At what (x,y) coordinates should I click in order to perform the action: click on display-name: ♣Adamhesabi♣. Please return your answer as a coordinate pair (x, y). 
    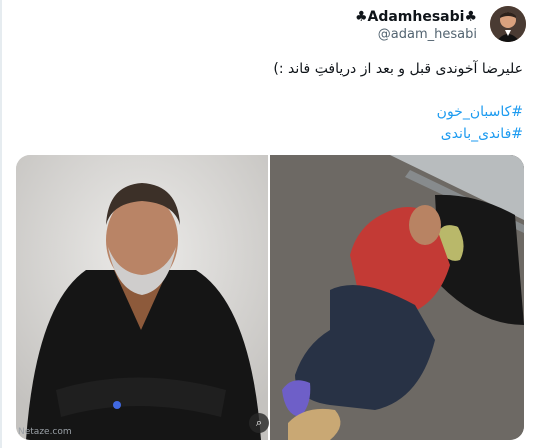
    Looking at the image, I should click on (416, 17).